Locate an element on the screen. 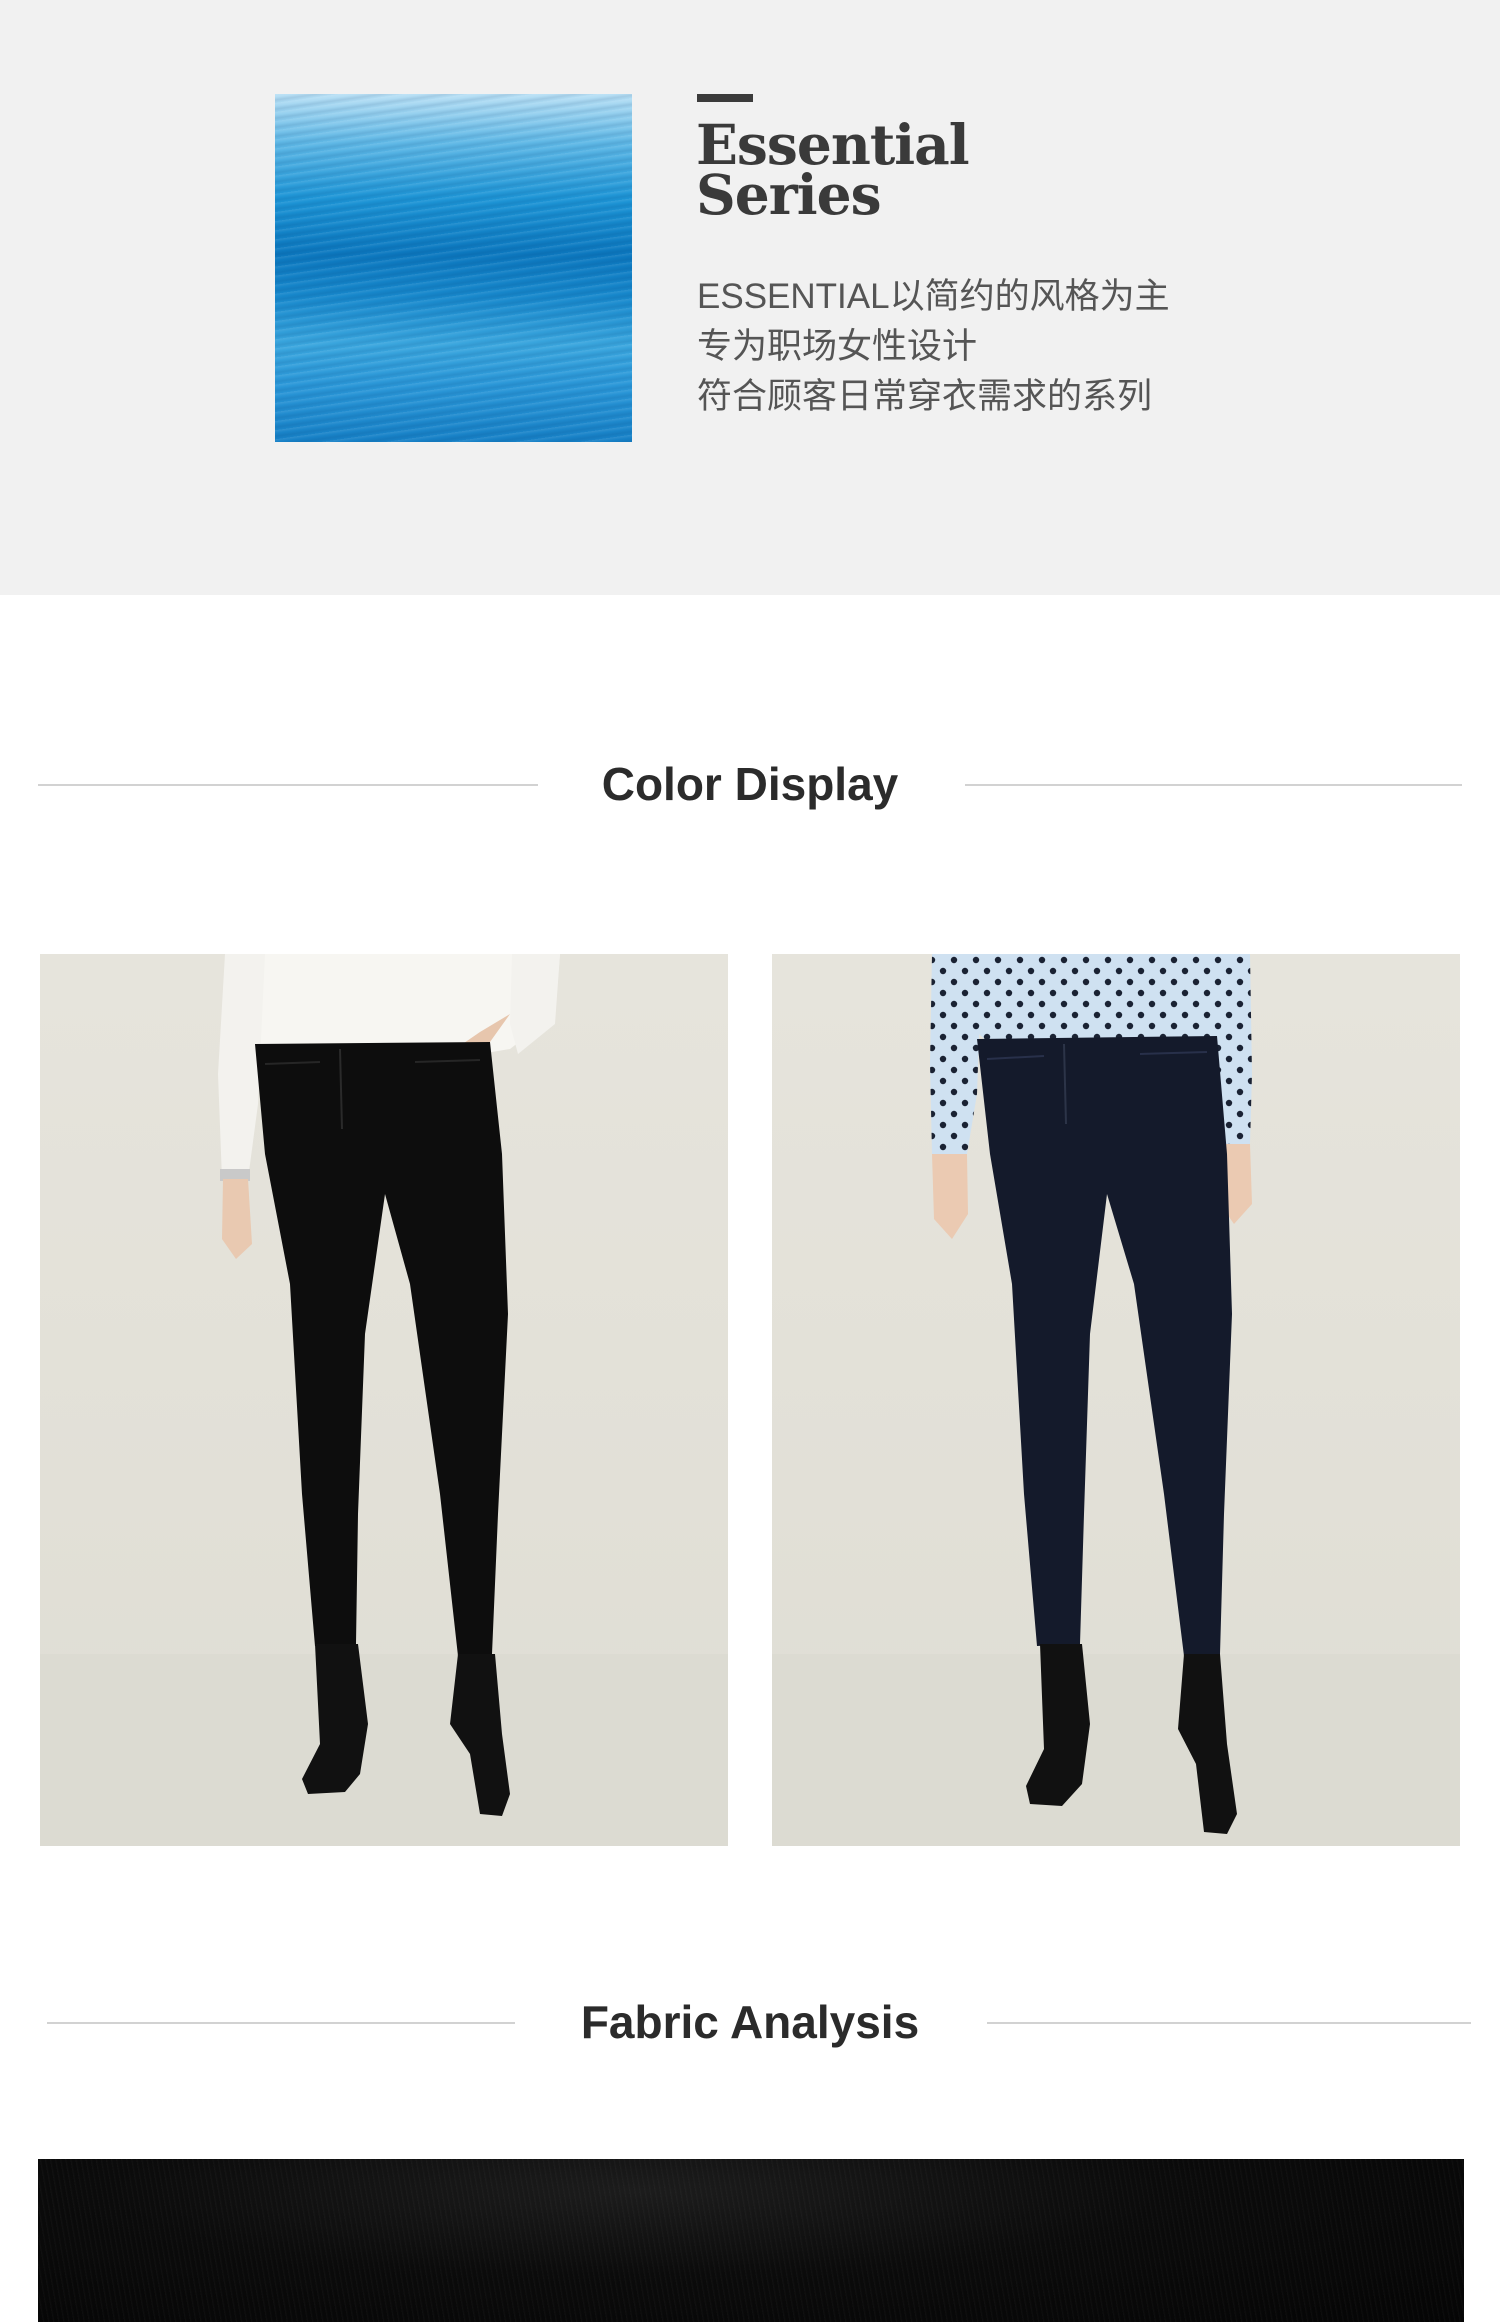 Image resolution: width=1500 pixels, height=2322 pixels. title-accent-dash is located at coordinates (725, 98).